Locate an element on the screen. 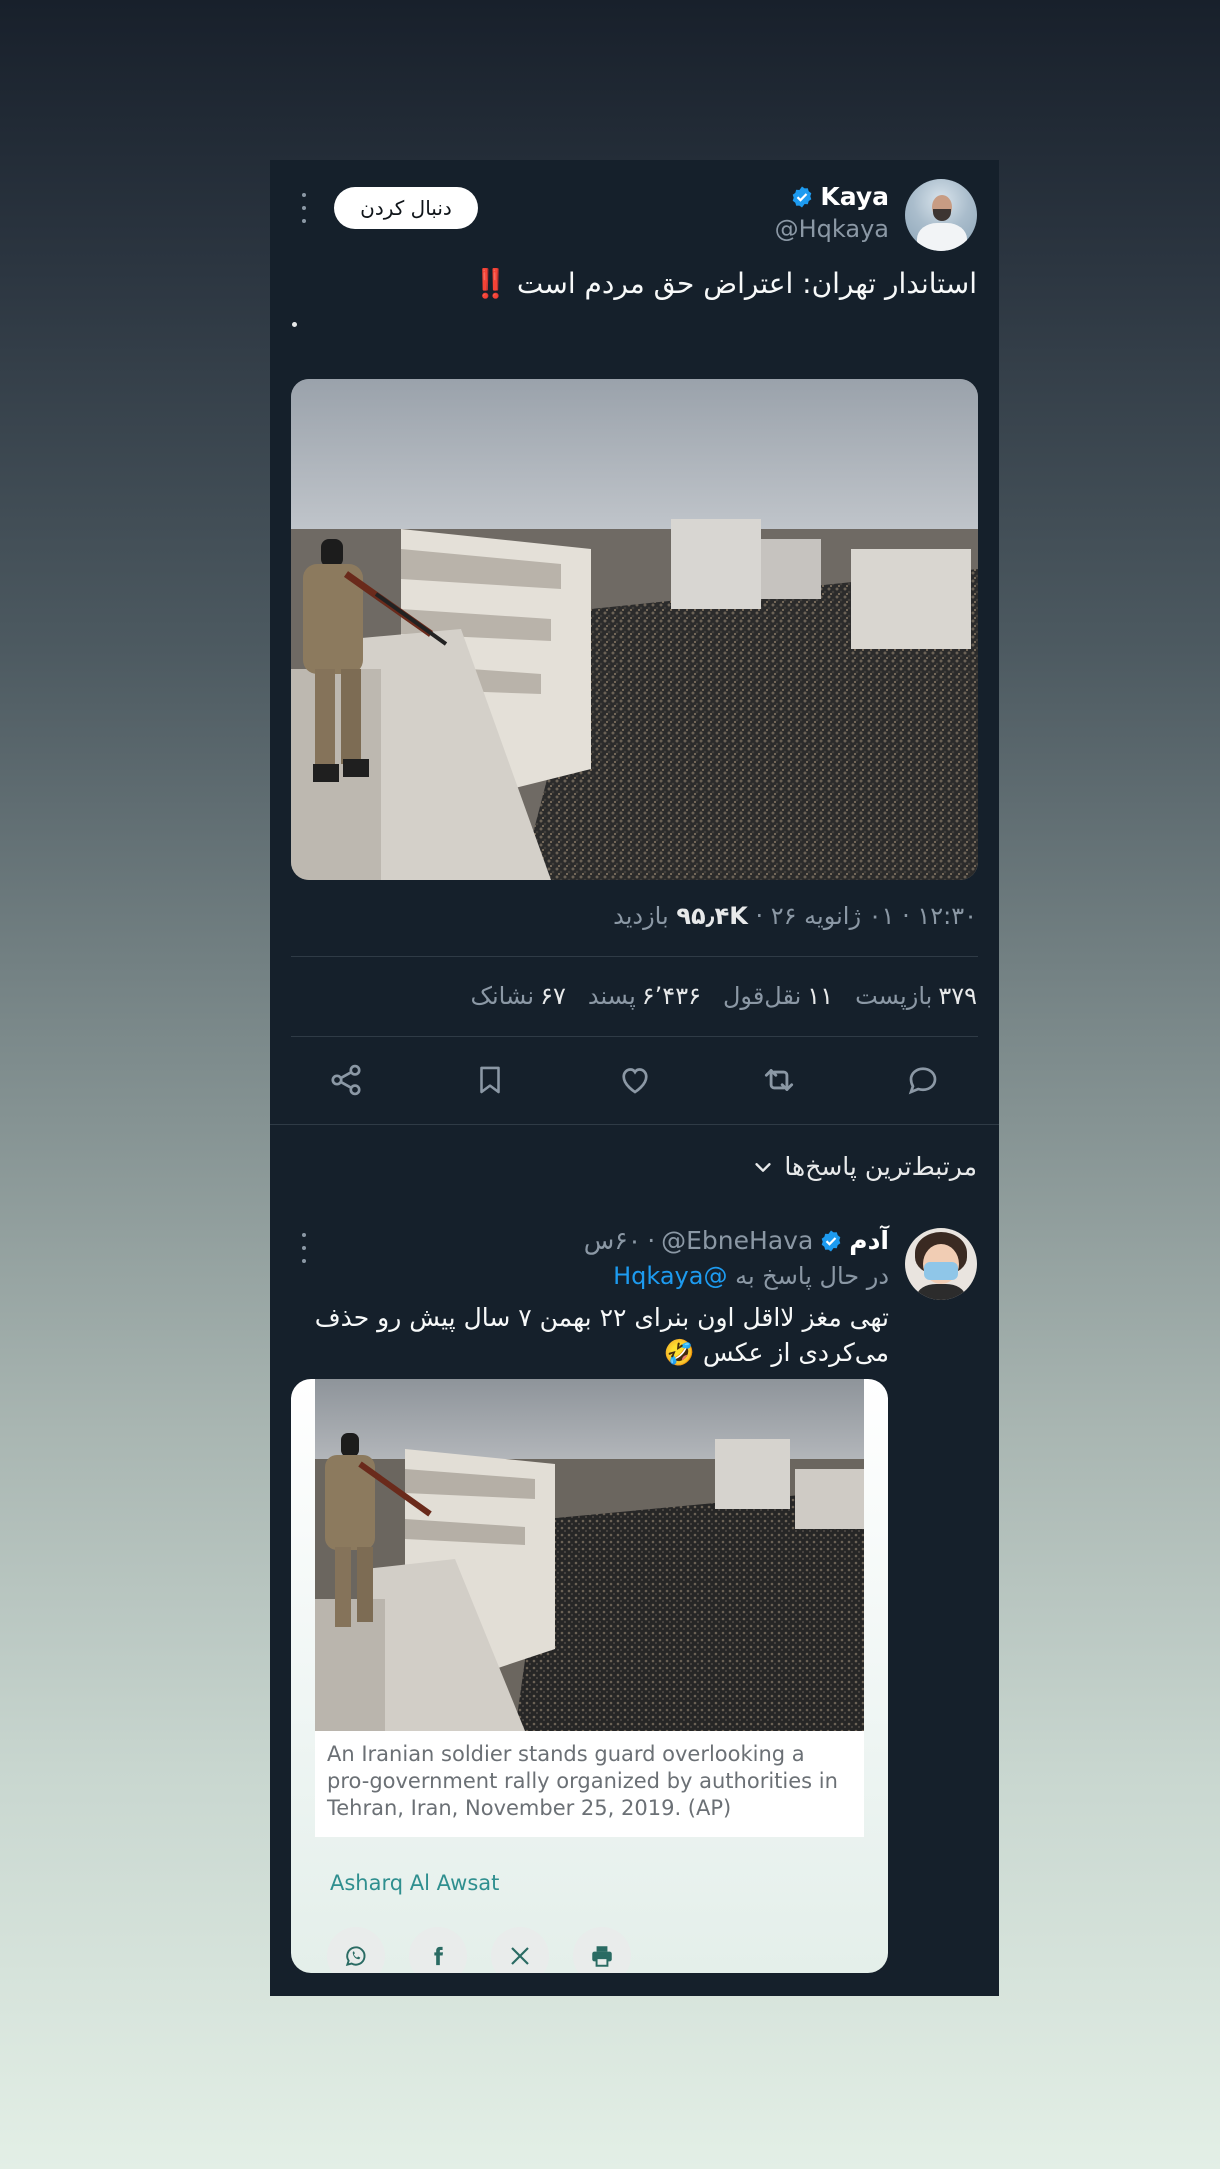 The image size is (1220, 2169). tweet-photo is located at coordinates (634, 629).